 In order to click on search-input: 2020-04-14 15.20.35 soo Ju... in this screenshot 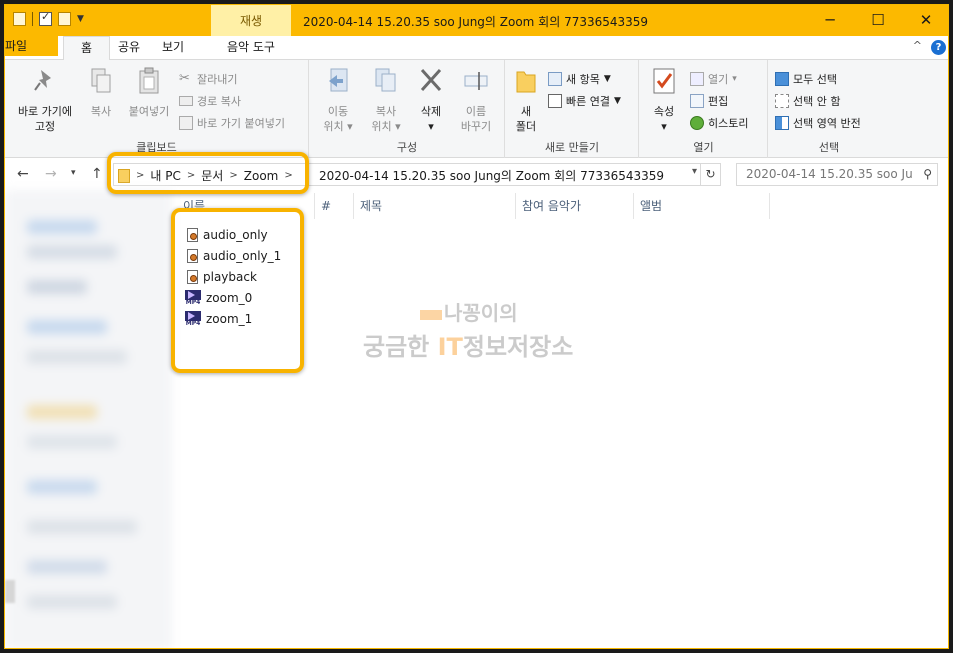, I will do `click(830, 174)`.